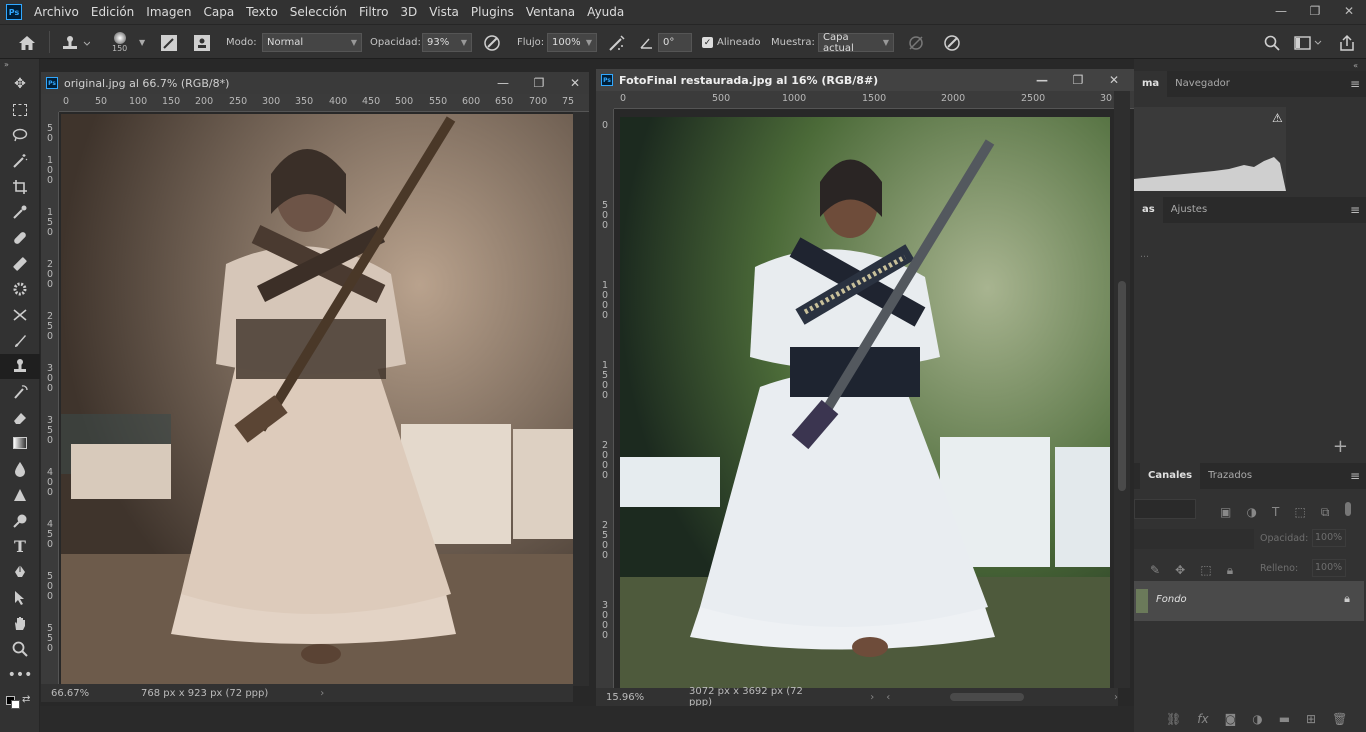 Image resolution: width=1366 pixels, height=732 pixels. Describe the element at coordinates (20, 521) in the screenshot. I see `dodge-tool-icon` at that location.